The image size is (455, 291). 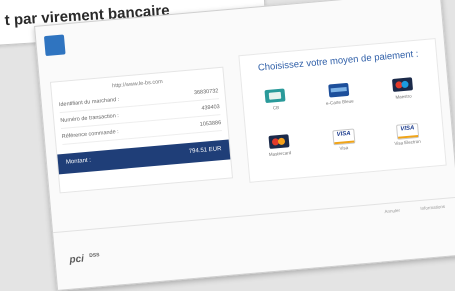 I want to click on merchant-id-value: 36830732, so click(x=206, y=92).